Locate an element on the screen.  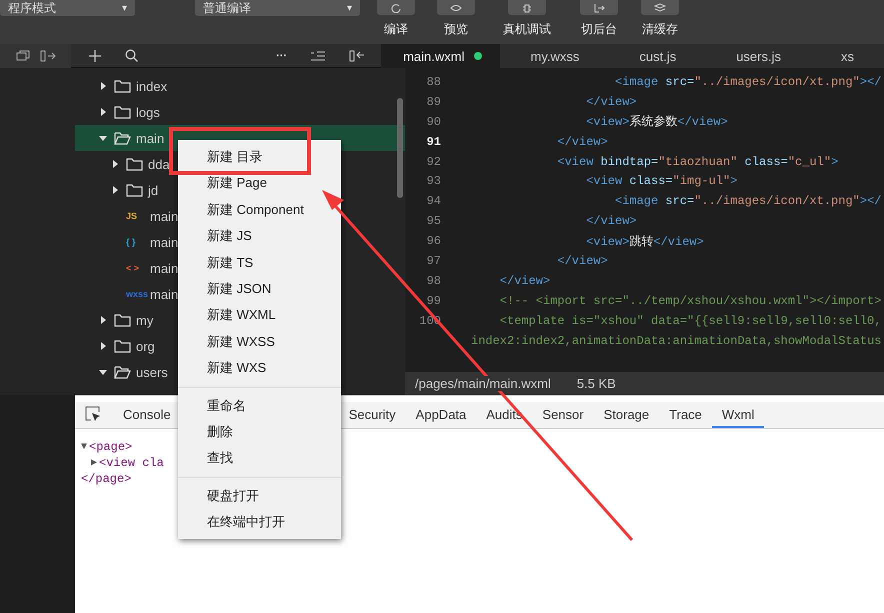
line-number: 90 is located at coordinates (434, 121).